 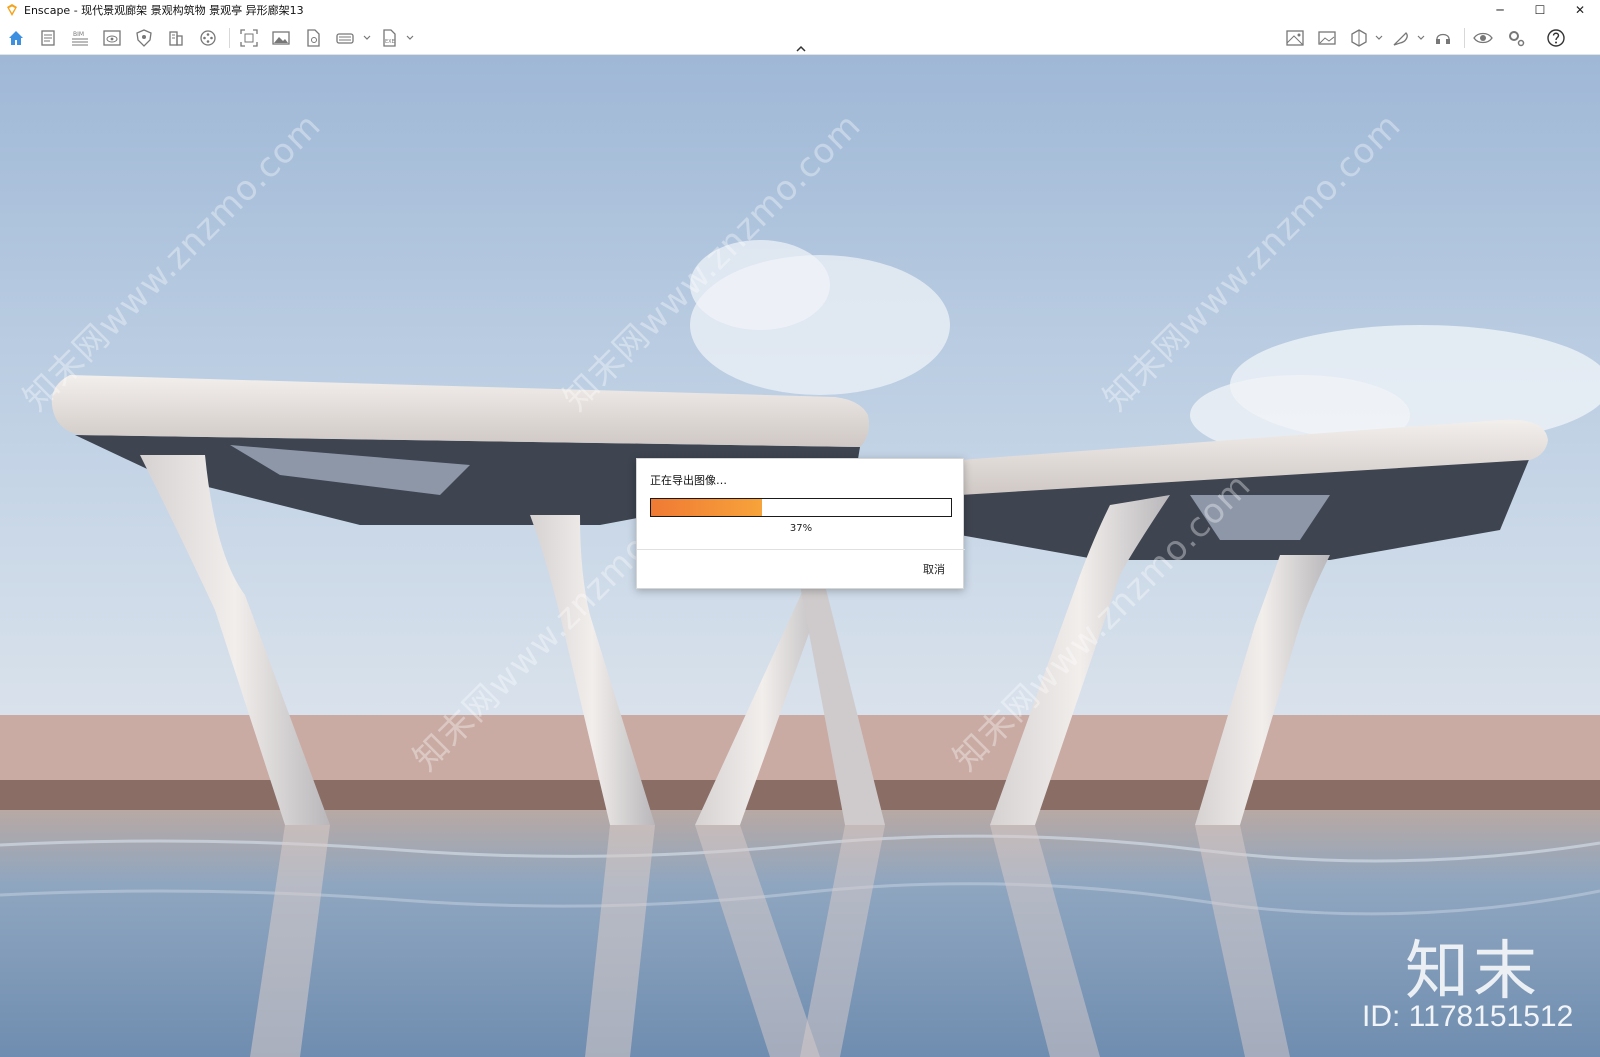 I want to click on visibility-icon, so click(x=1483, y=38).